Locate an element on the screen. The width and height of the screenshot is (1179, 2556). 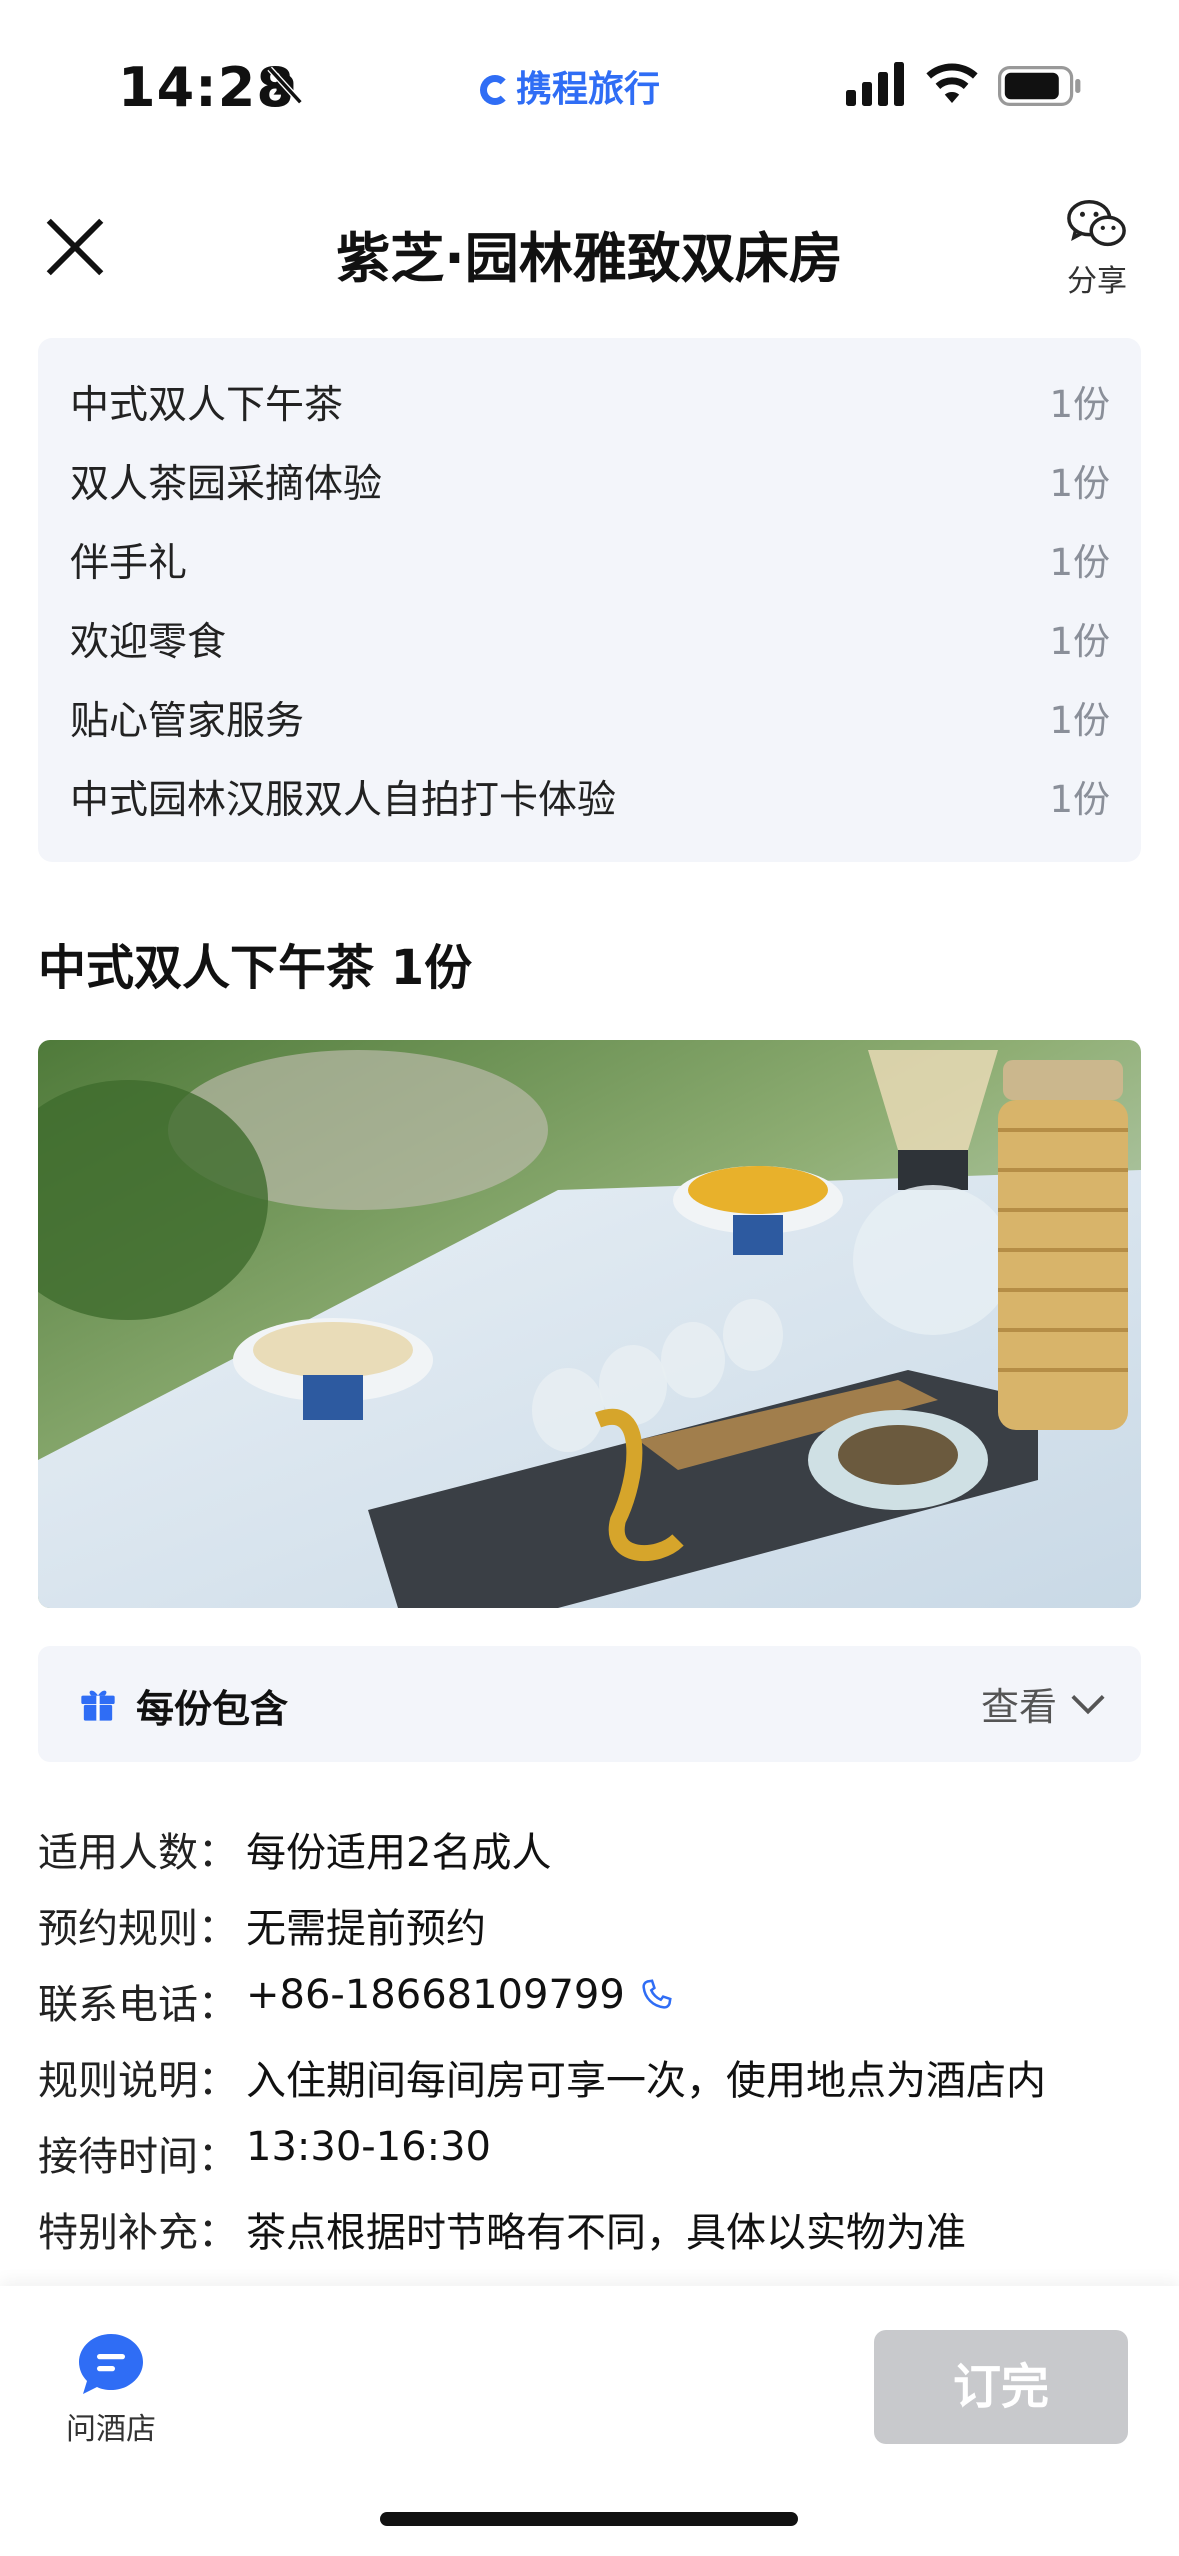
package-item-name: 双人茶园采摘体验 is located at coordinates (226, 484).